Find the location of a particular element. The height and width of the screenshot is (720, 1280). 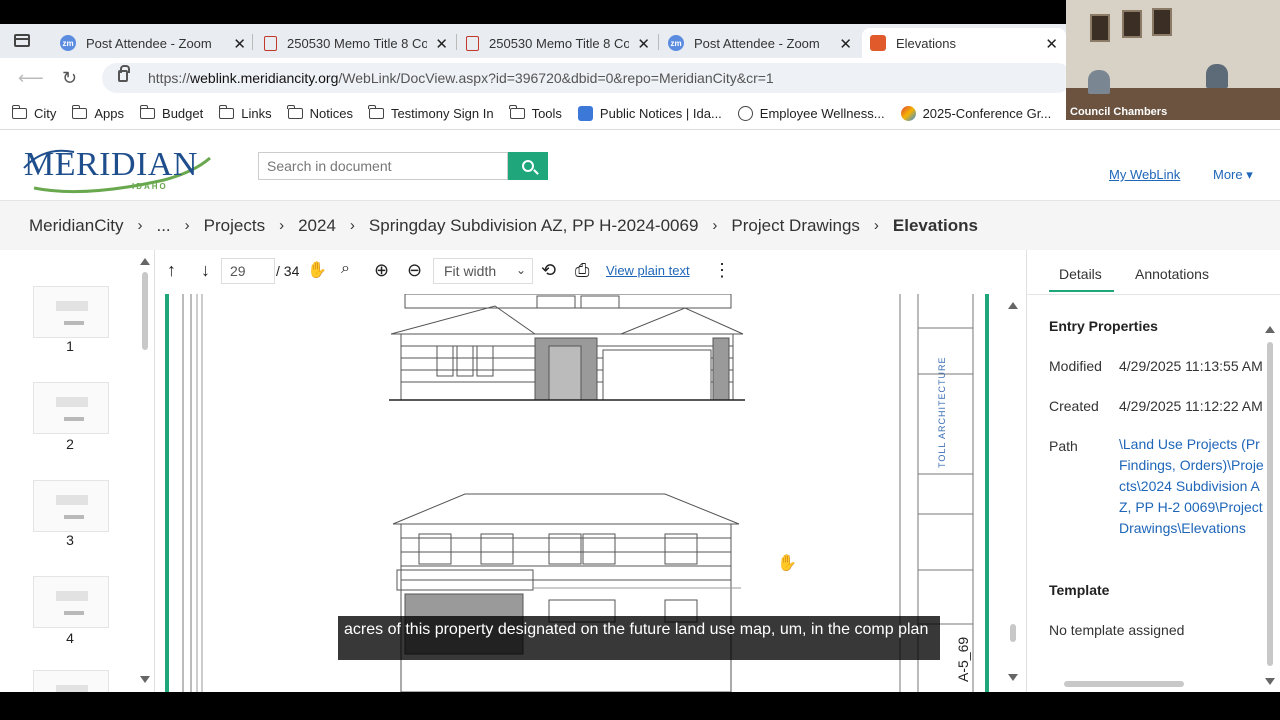

search-icon is located at coordinates (528, 166).